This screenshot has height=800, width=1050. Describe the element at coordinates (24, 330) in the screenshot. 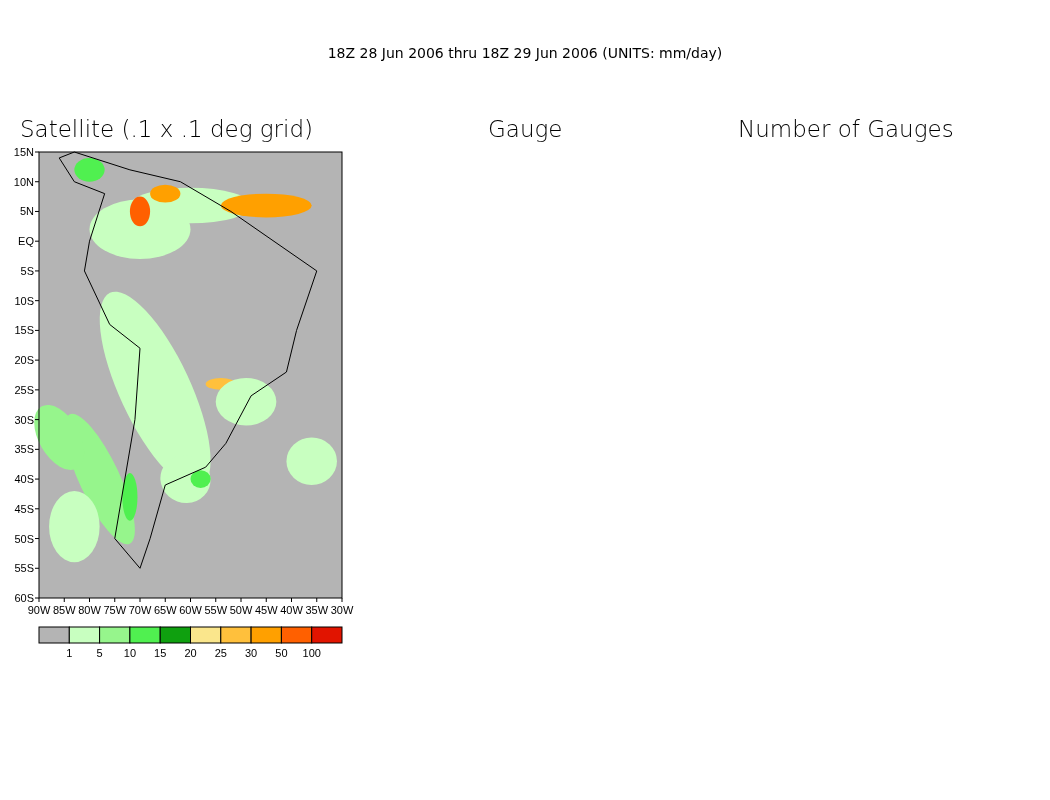

I see `latitude-label: 15S` at that location.